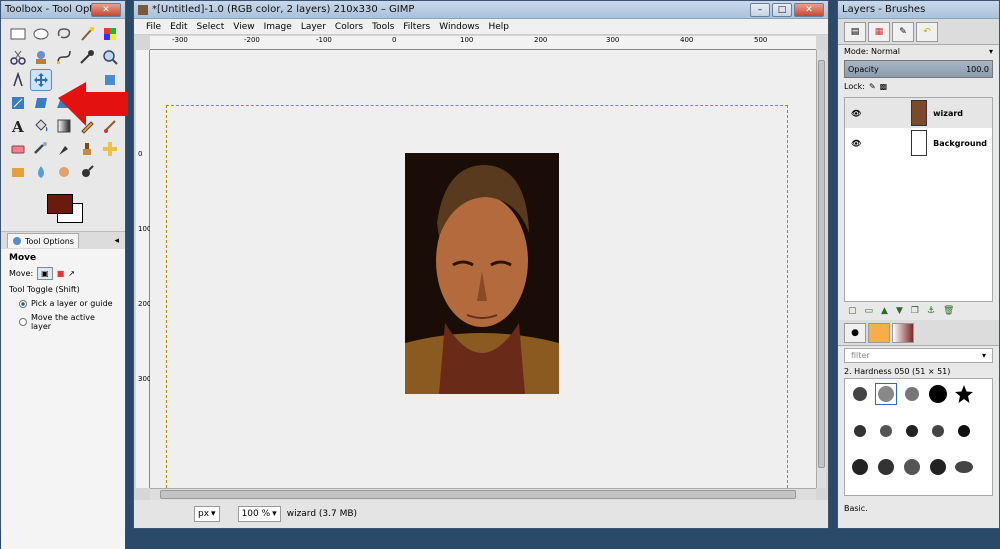 This screenshot has width=1000, height=549. I want to click on move-layer-icon: ▣, so click(45, 273).